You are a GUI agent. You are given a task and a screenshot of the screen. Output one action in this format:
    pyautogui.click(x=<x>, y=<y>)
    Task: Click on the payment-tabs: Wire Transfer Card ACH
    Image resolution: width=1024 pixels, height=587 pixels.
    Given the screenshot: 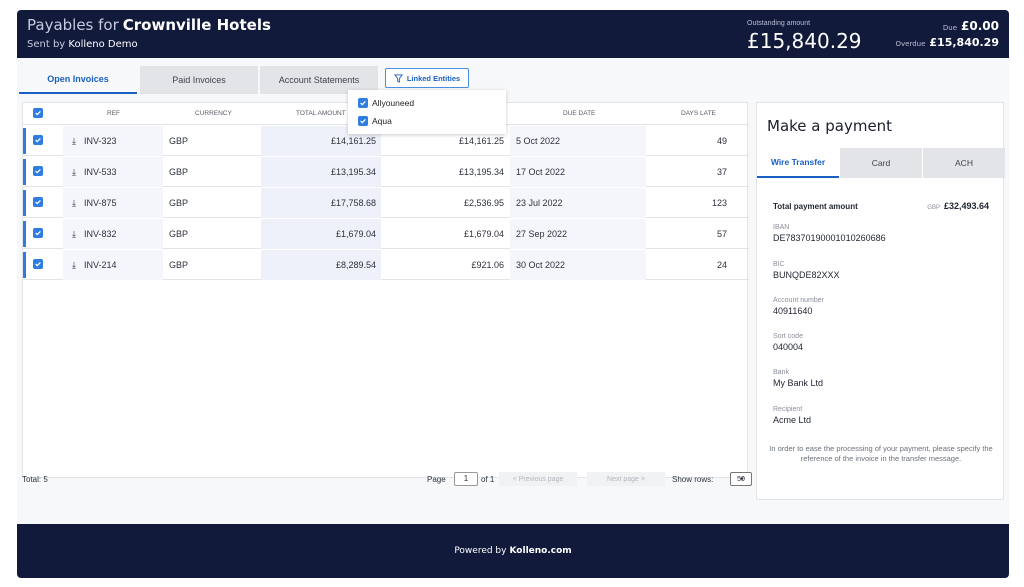 What is the action you would take?
    pyautogui.click(x=881, y=163)
    